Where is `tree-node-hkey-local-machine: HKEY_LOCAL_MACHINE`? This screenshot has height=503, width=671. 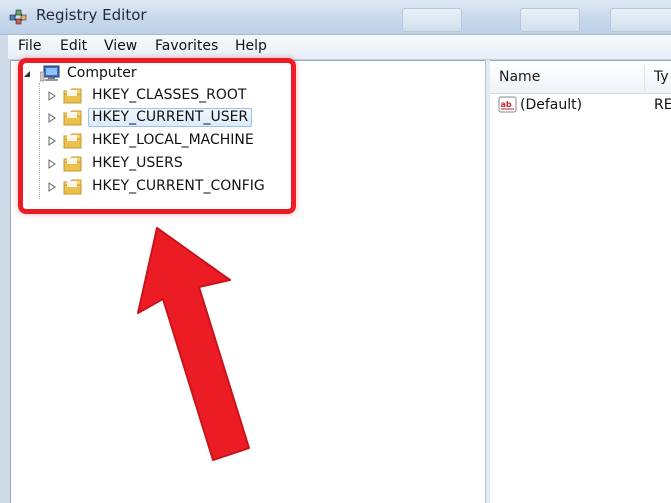
tree-node-hkey-local-machine: HKEY_LOCAL_MACHINE is located at coordinates (165, 141).